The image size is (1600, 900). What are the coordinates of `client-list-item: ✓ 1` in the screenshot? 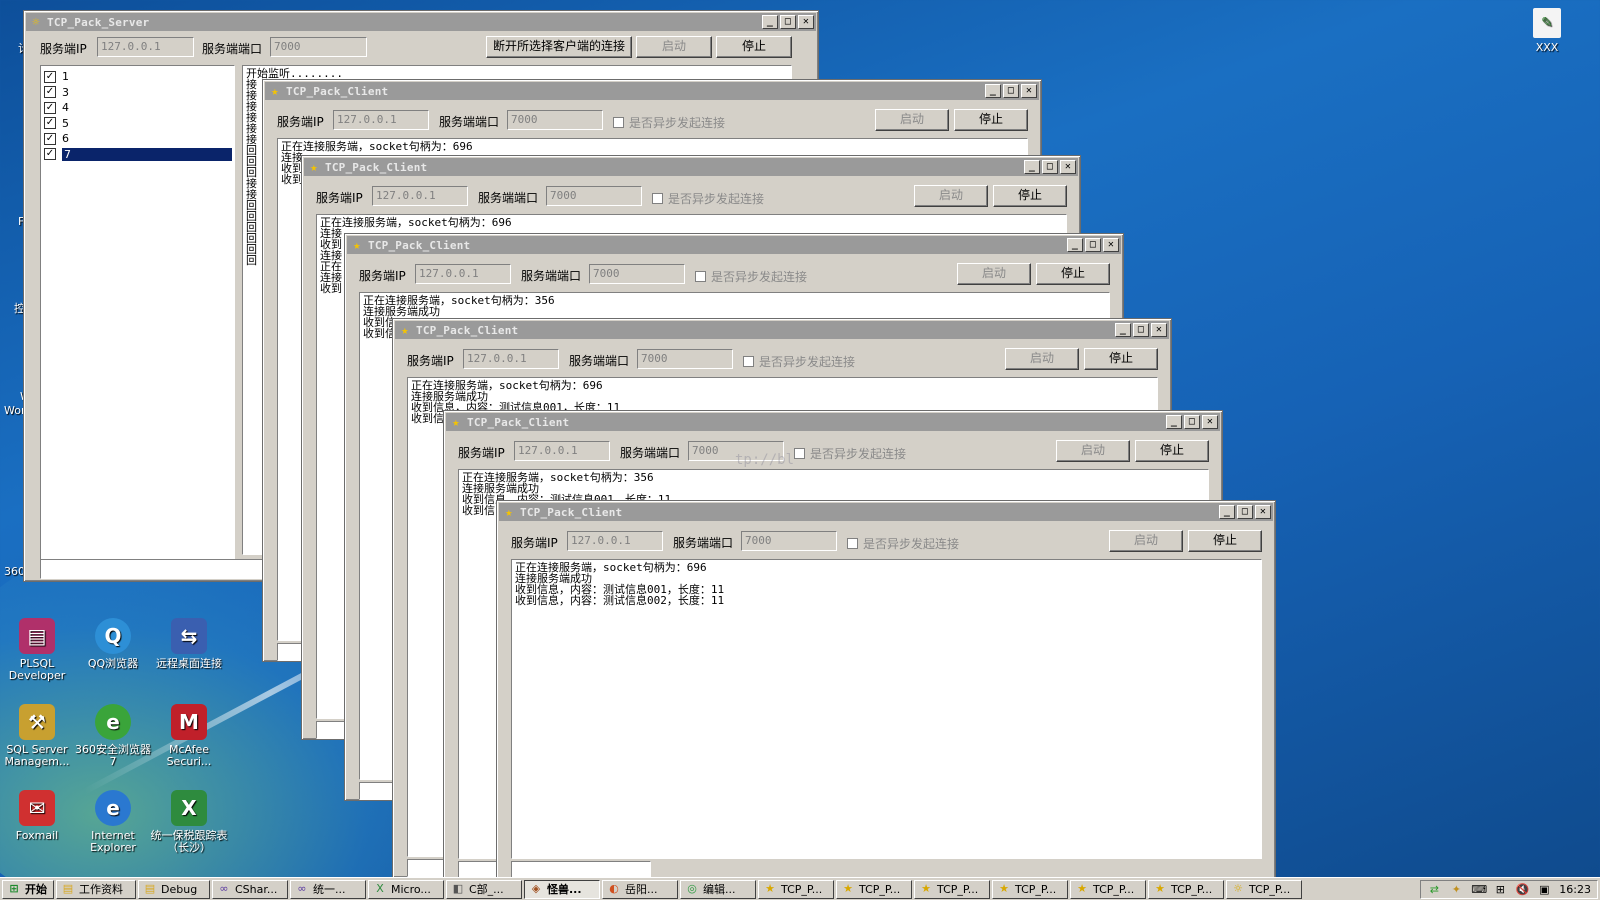 It's located at (137, 77).